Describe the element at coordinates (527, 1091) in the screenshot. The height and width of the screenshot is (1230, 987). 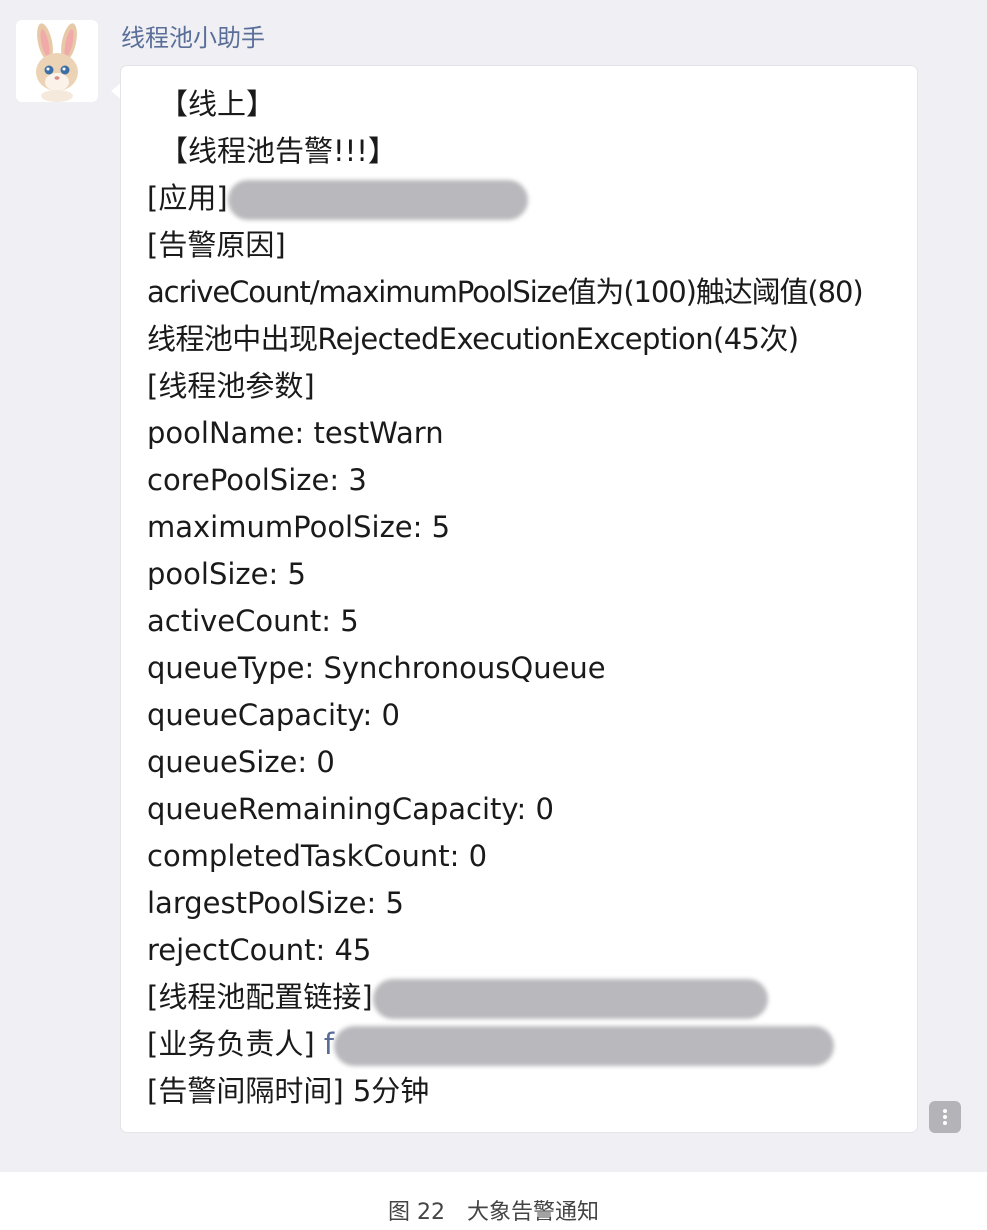
I see `interval-line: [告警间隔时间] 5分钟` at that location.